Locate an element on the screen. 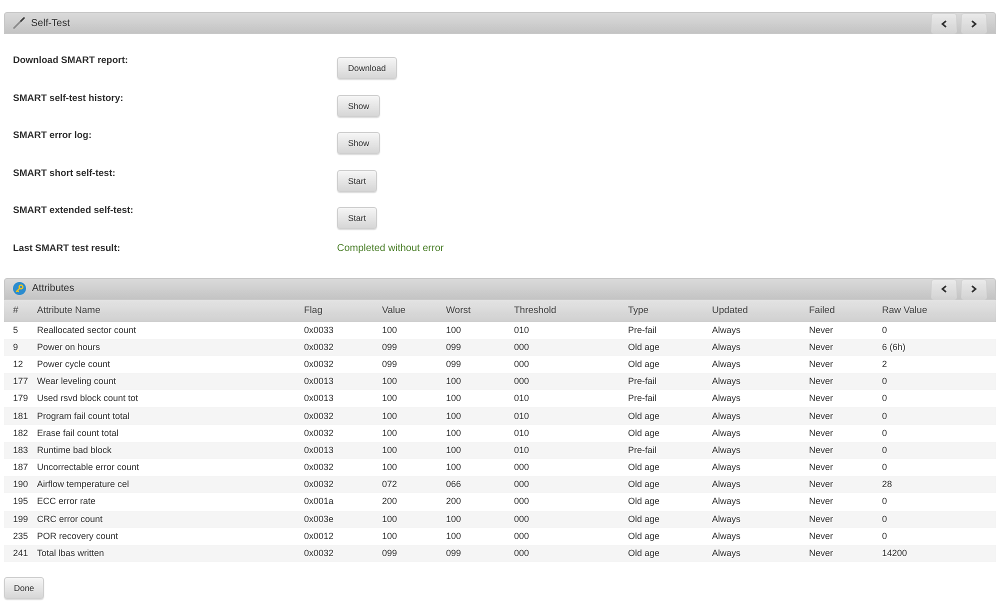 Image resolution: width=1000 pixels, height=611 pixels. table-cell: POR recovery count is located at coordinates (161, 536).